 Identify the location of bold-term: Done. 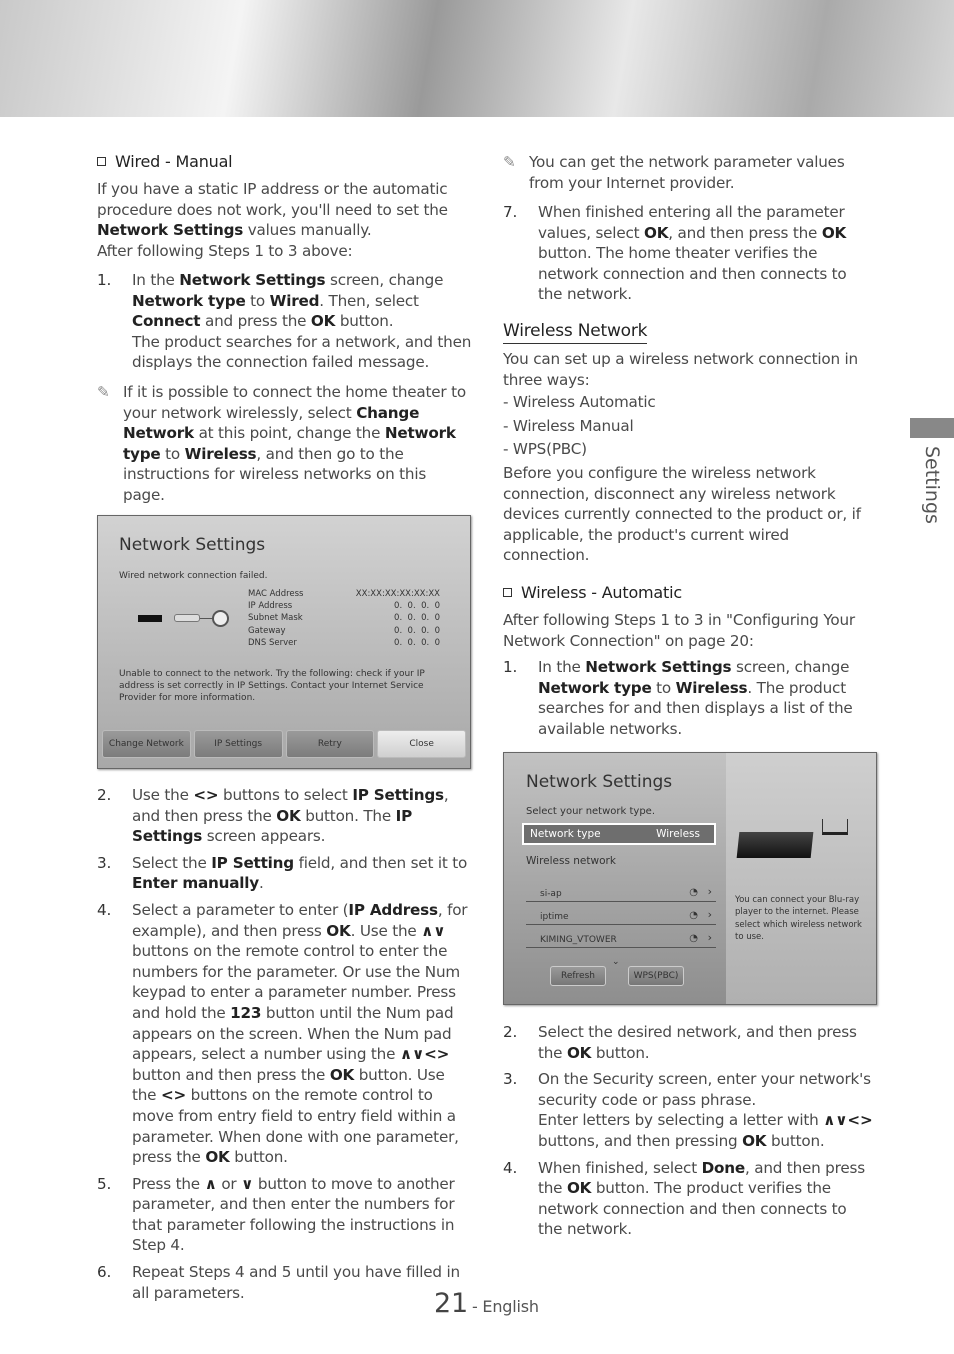
(723, 1167).